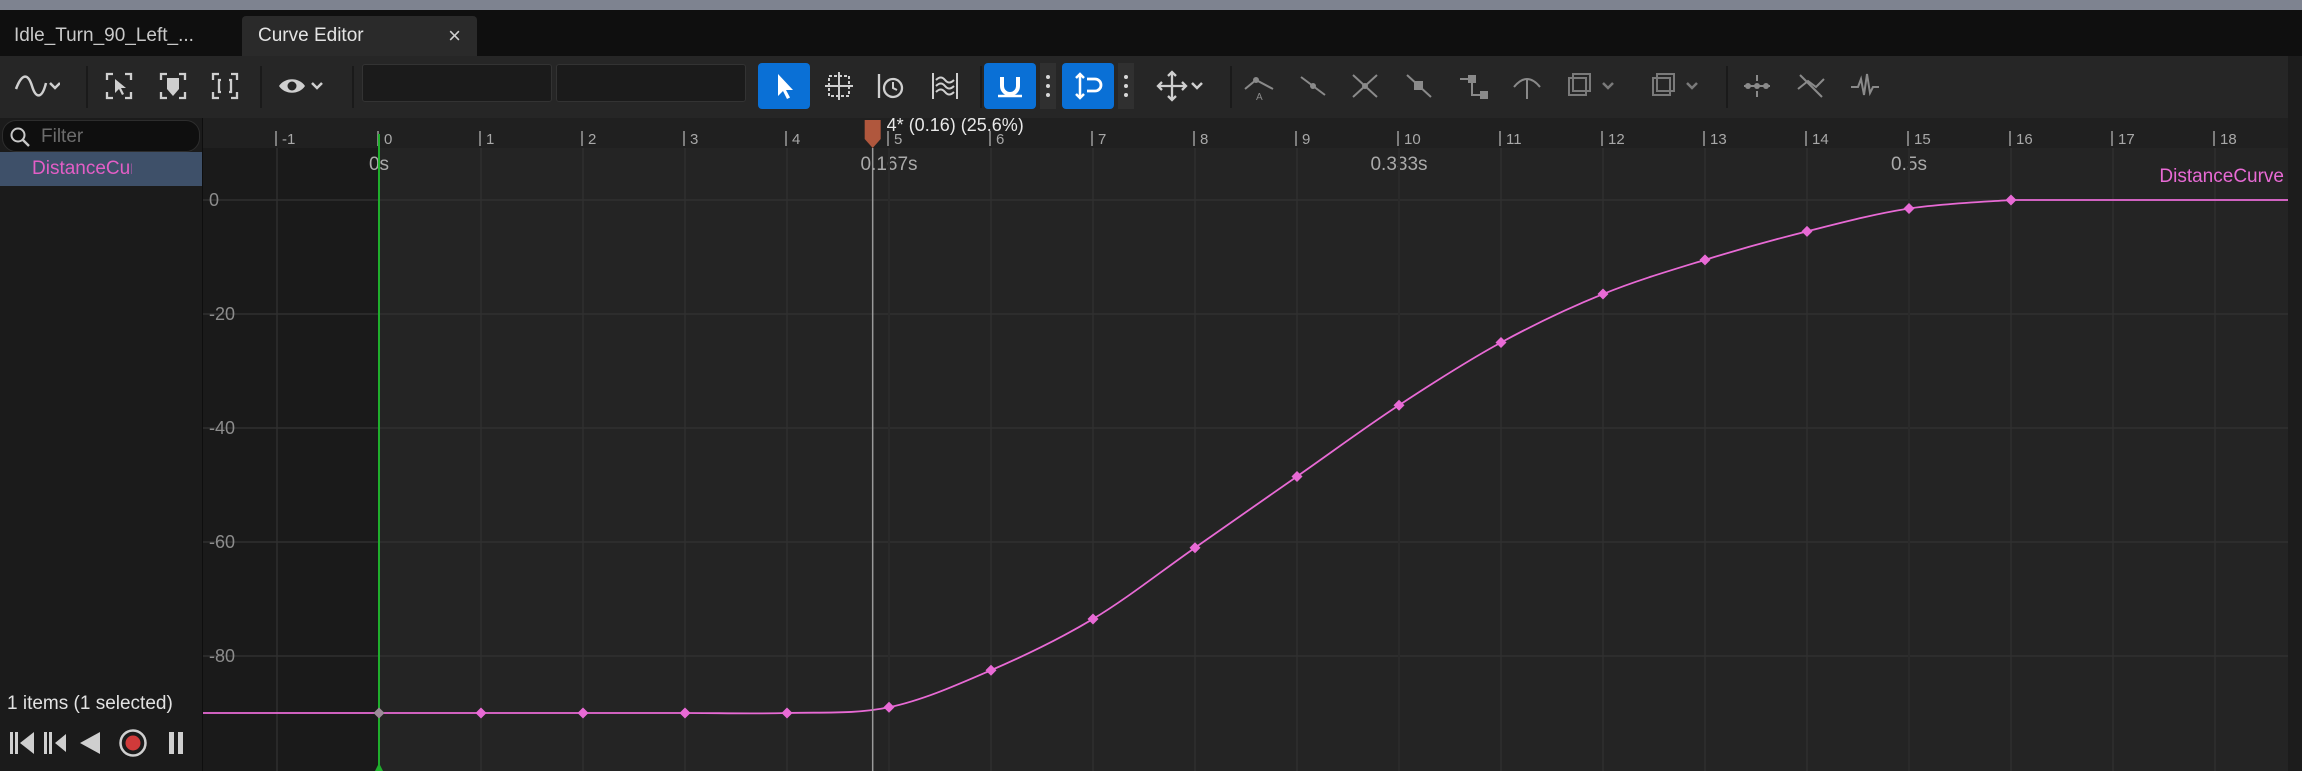 The image size is (2302, 771). Describe the element at coordinates (176, 743) in the screenshot. I see `pause-icon` at that location.